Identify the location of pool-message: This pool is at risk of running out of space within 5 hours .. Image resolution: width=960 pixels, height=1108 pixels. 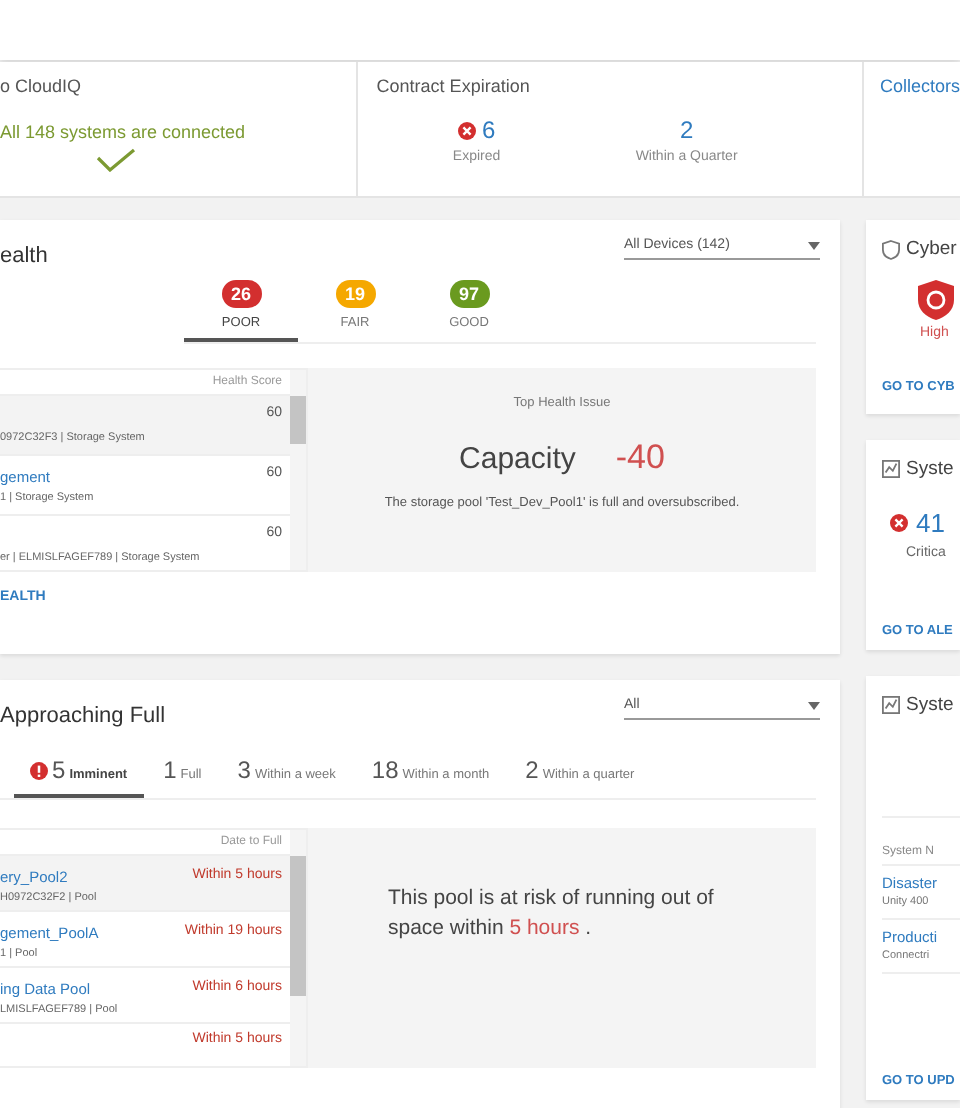
(552, 914).